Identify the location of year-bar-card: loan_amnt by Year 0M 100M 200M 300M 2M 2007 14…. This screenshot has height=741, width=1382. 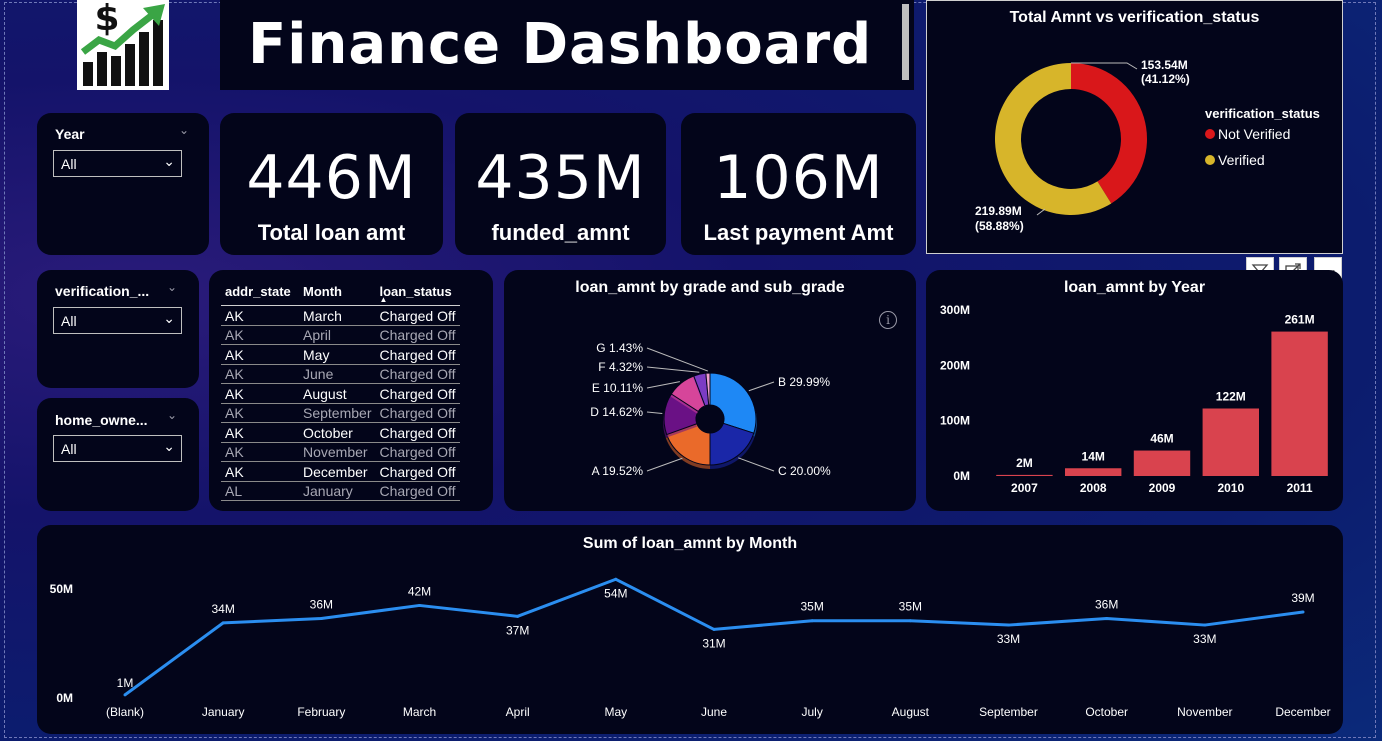
(1134, 390).